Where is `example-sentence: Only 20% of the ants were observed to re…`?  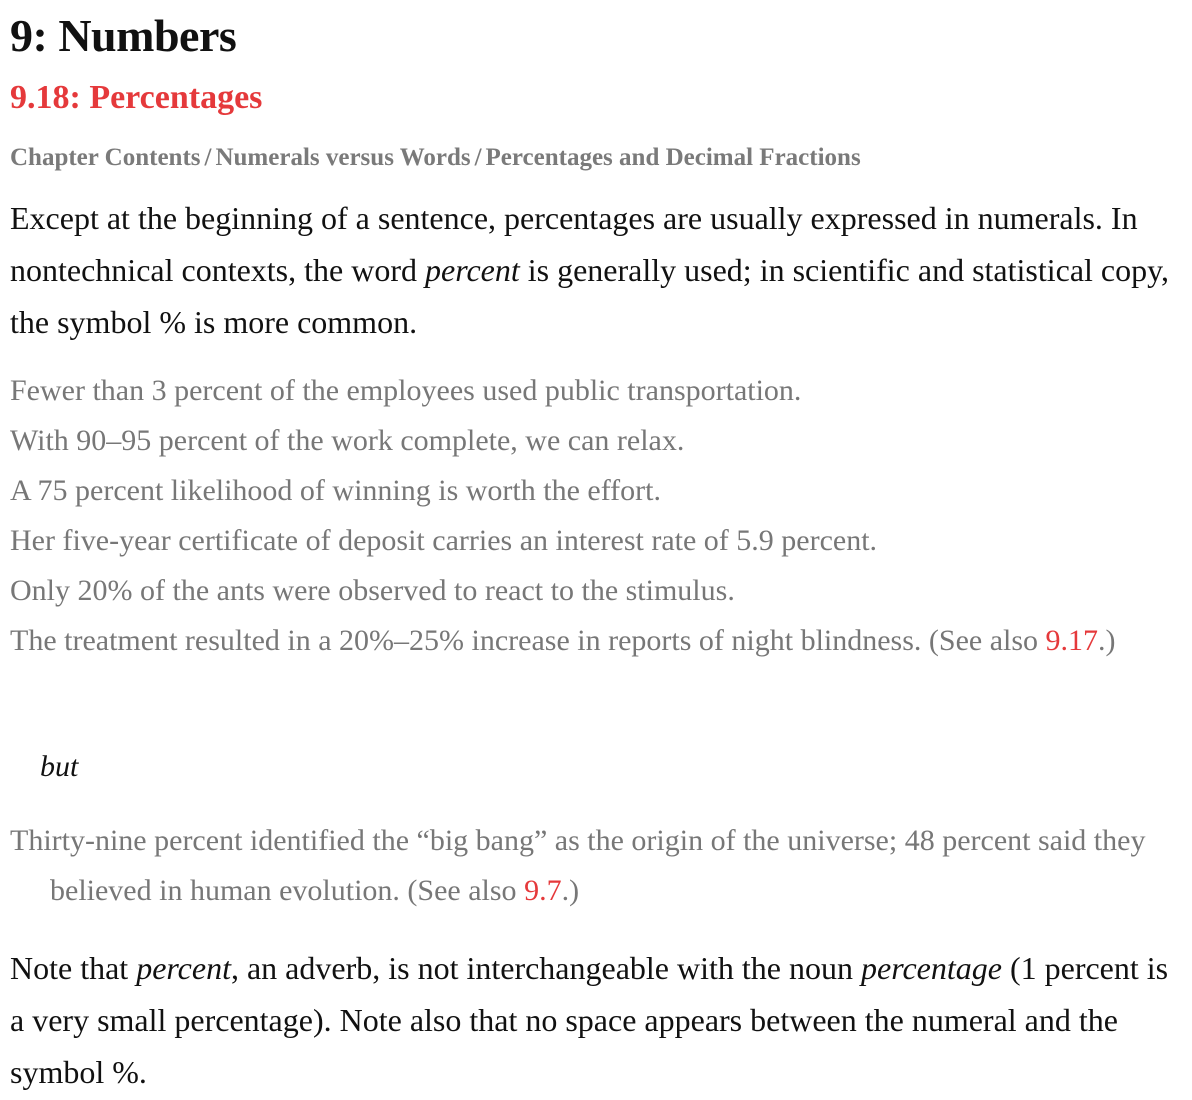 example-sentence: Only 20% of the ants were observed to re… is located at coordinates (372, 590).